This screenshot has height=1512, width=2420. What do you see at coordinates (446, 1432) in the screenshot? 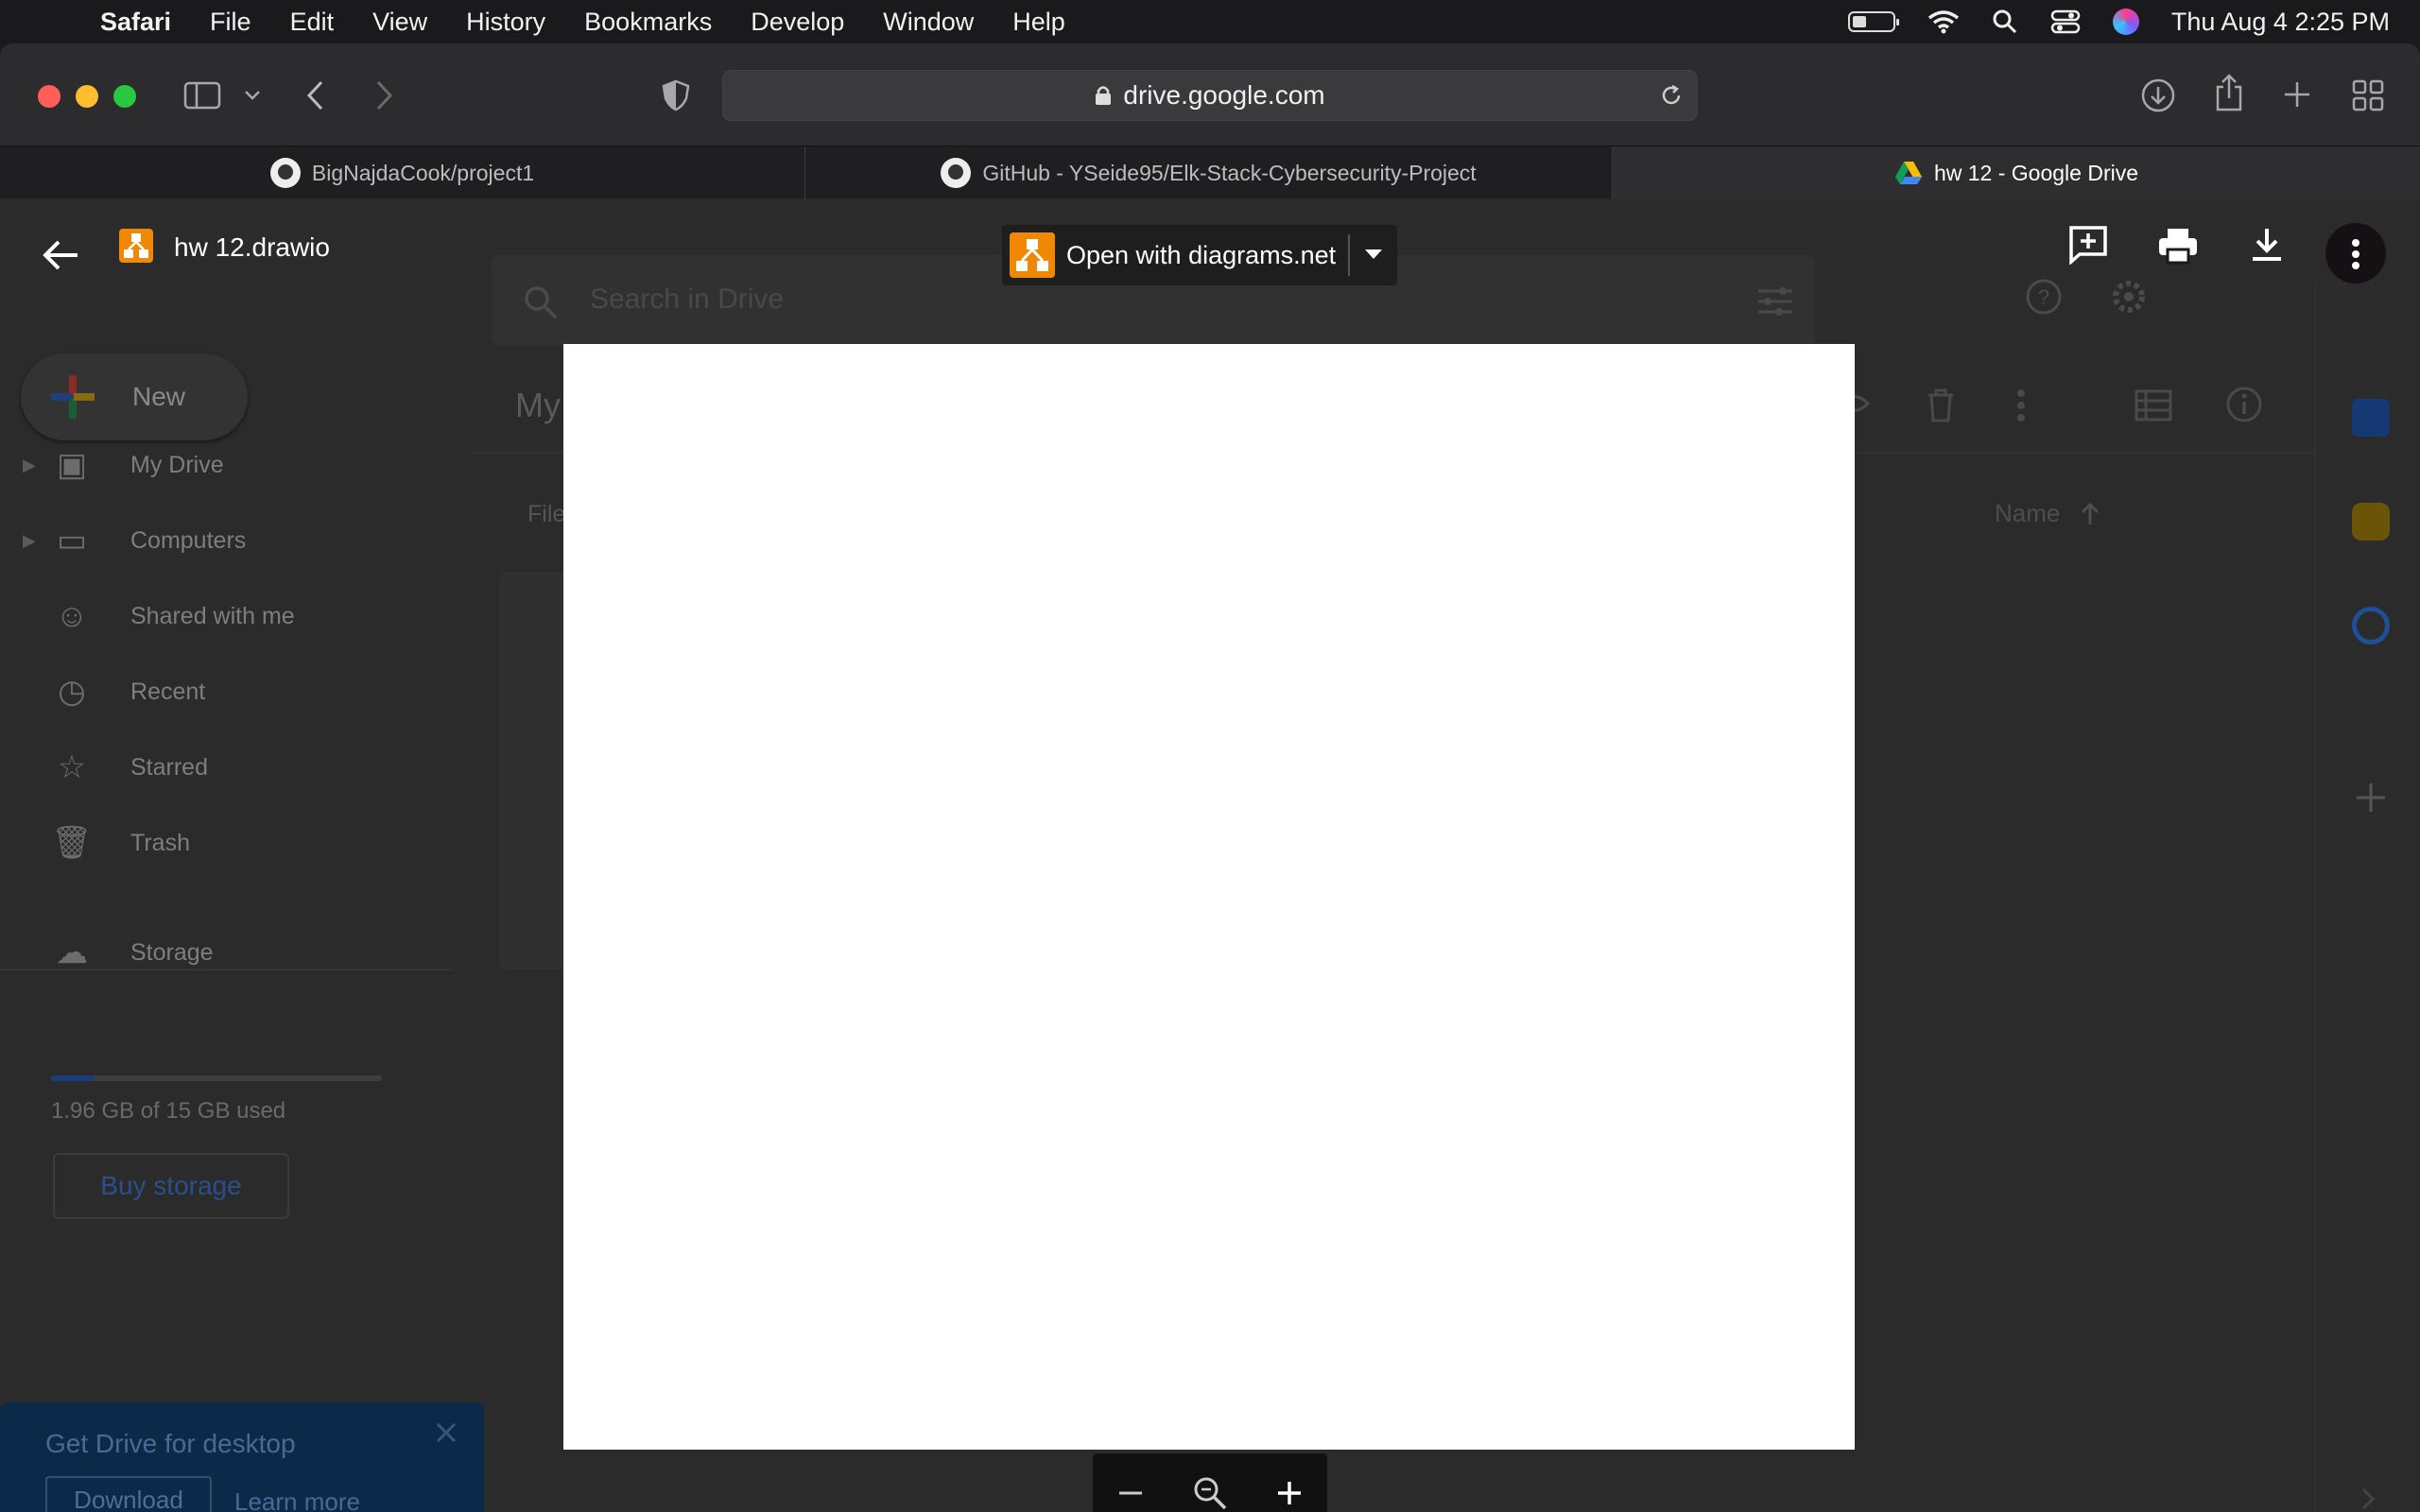
I see `close-icon` at bounding box center [446, 1432].